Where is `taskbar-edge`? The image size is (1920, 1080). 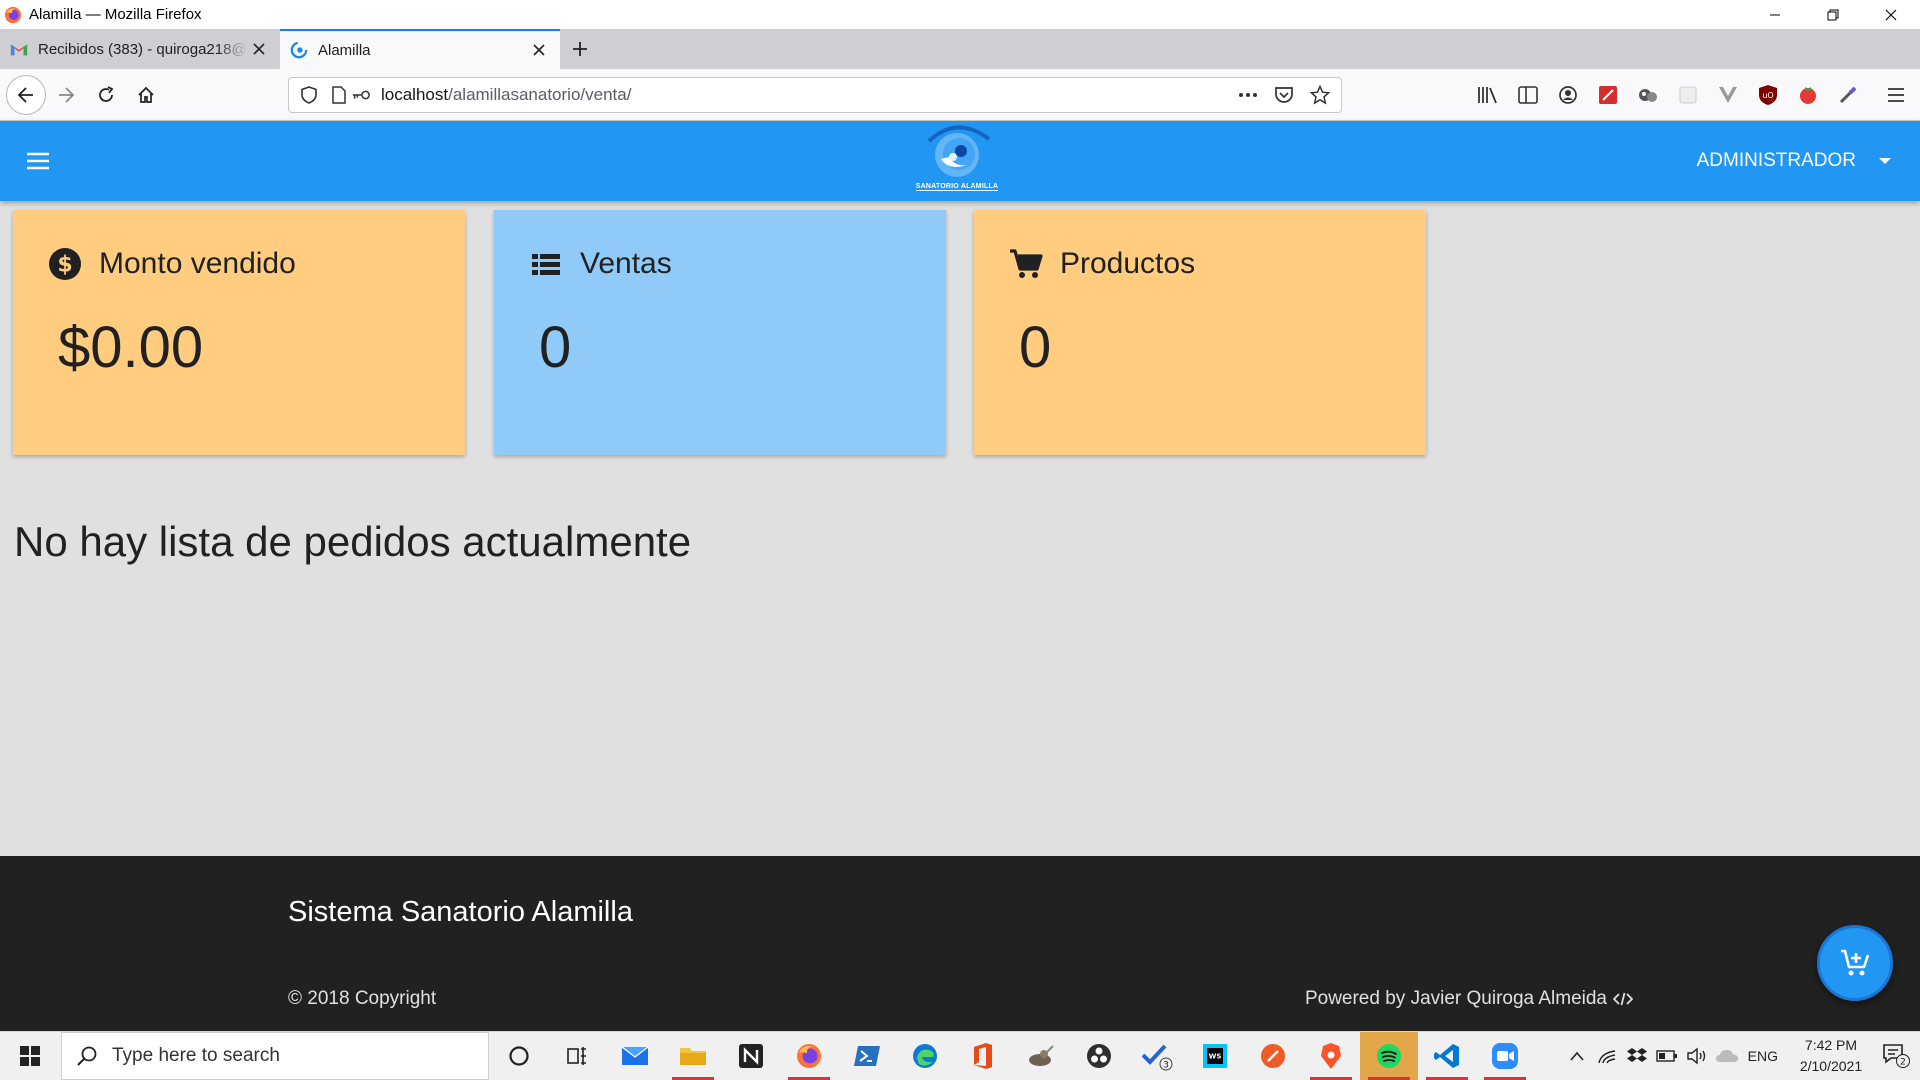 taskbar-edge is located at coordinates (925, 1056).